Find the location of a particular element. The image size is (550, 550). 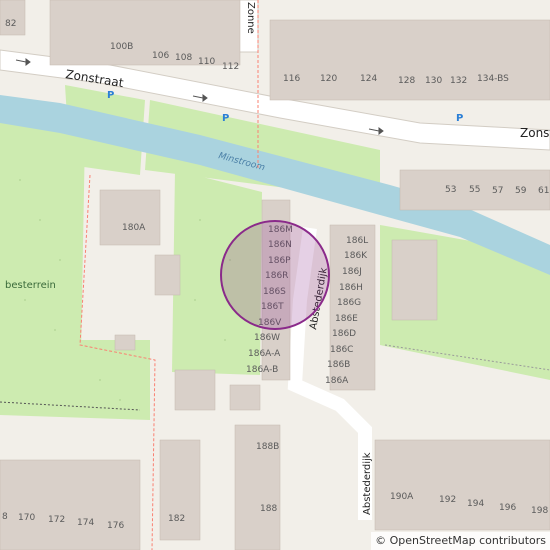

house-number: 194 is located at coordinates (475, 504).